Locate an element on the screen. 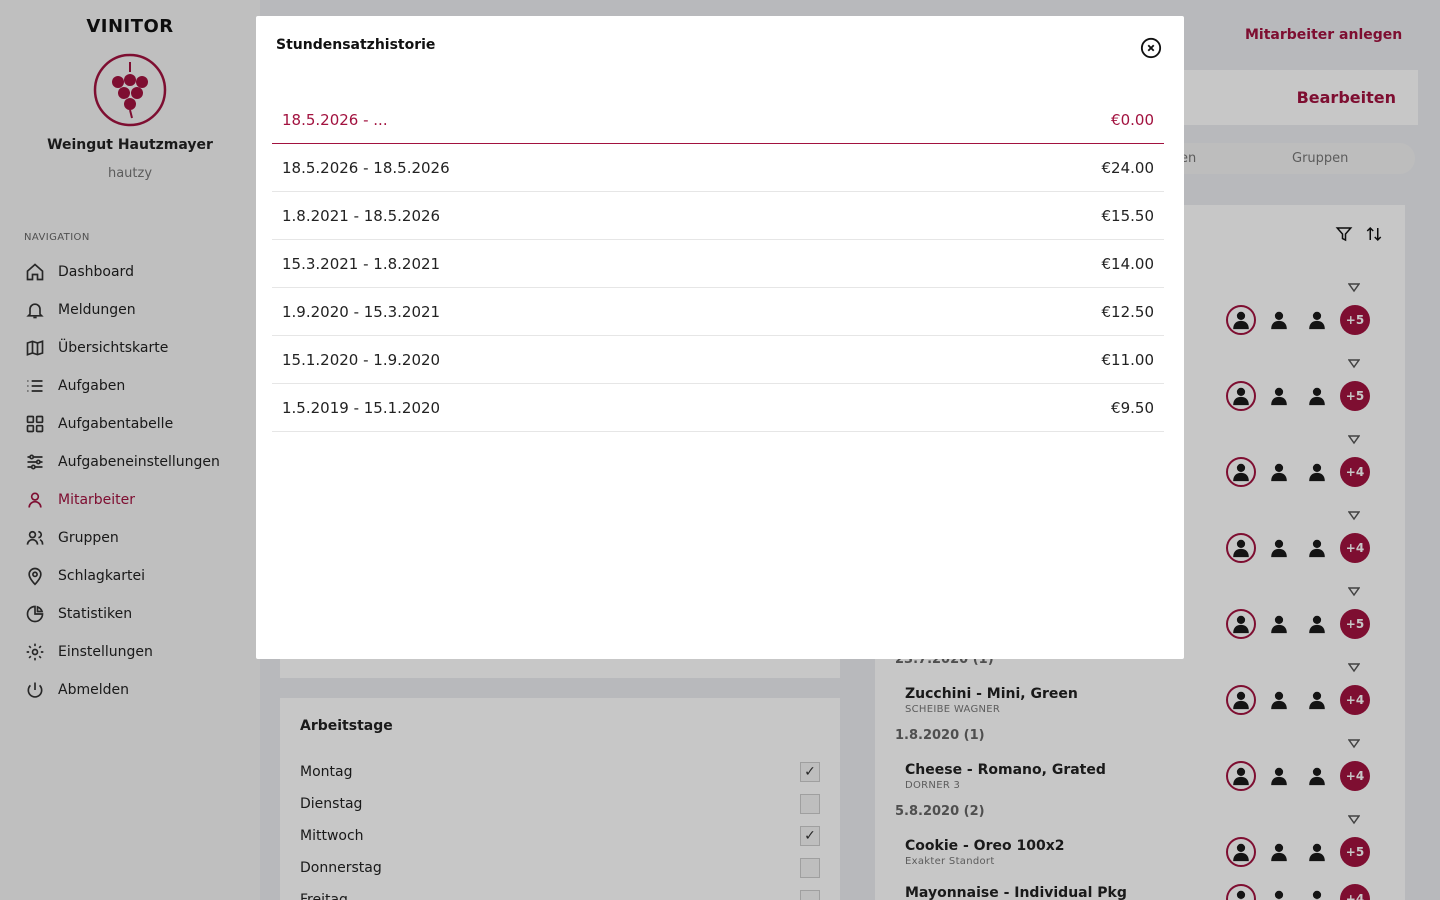 This screenshot has height=900, width=1440. rate-history-row: 15.3.2021 - 1.8.2021 €14.00 is located at coordinates (718, 264).